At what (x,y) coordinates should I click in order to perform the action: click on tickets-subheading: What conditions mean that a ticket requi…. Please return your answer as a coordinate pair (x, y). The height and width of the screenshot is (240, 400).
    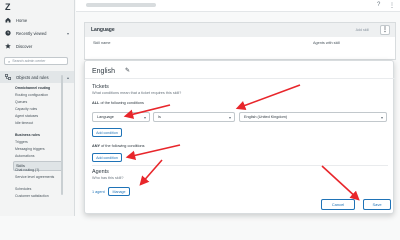
    Looking at the image, I should click on (137, 93).